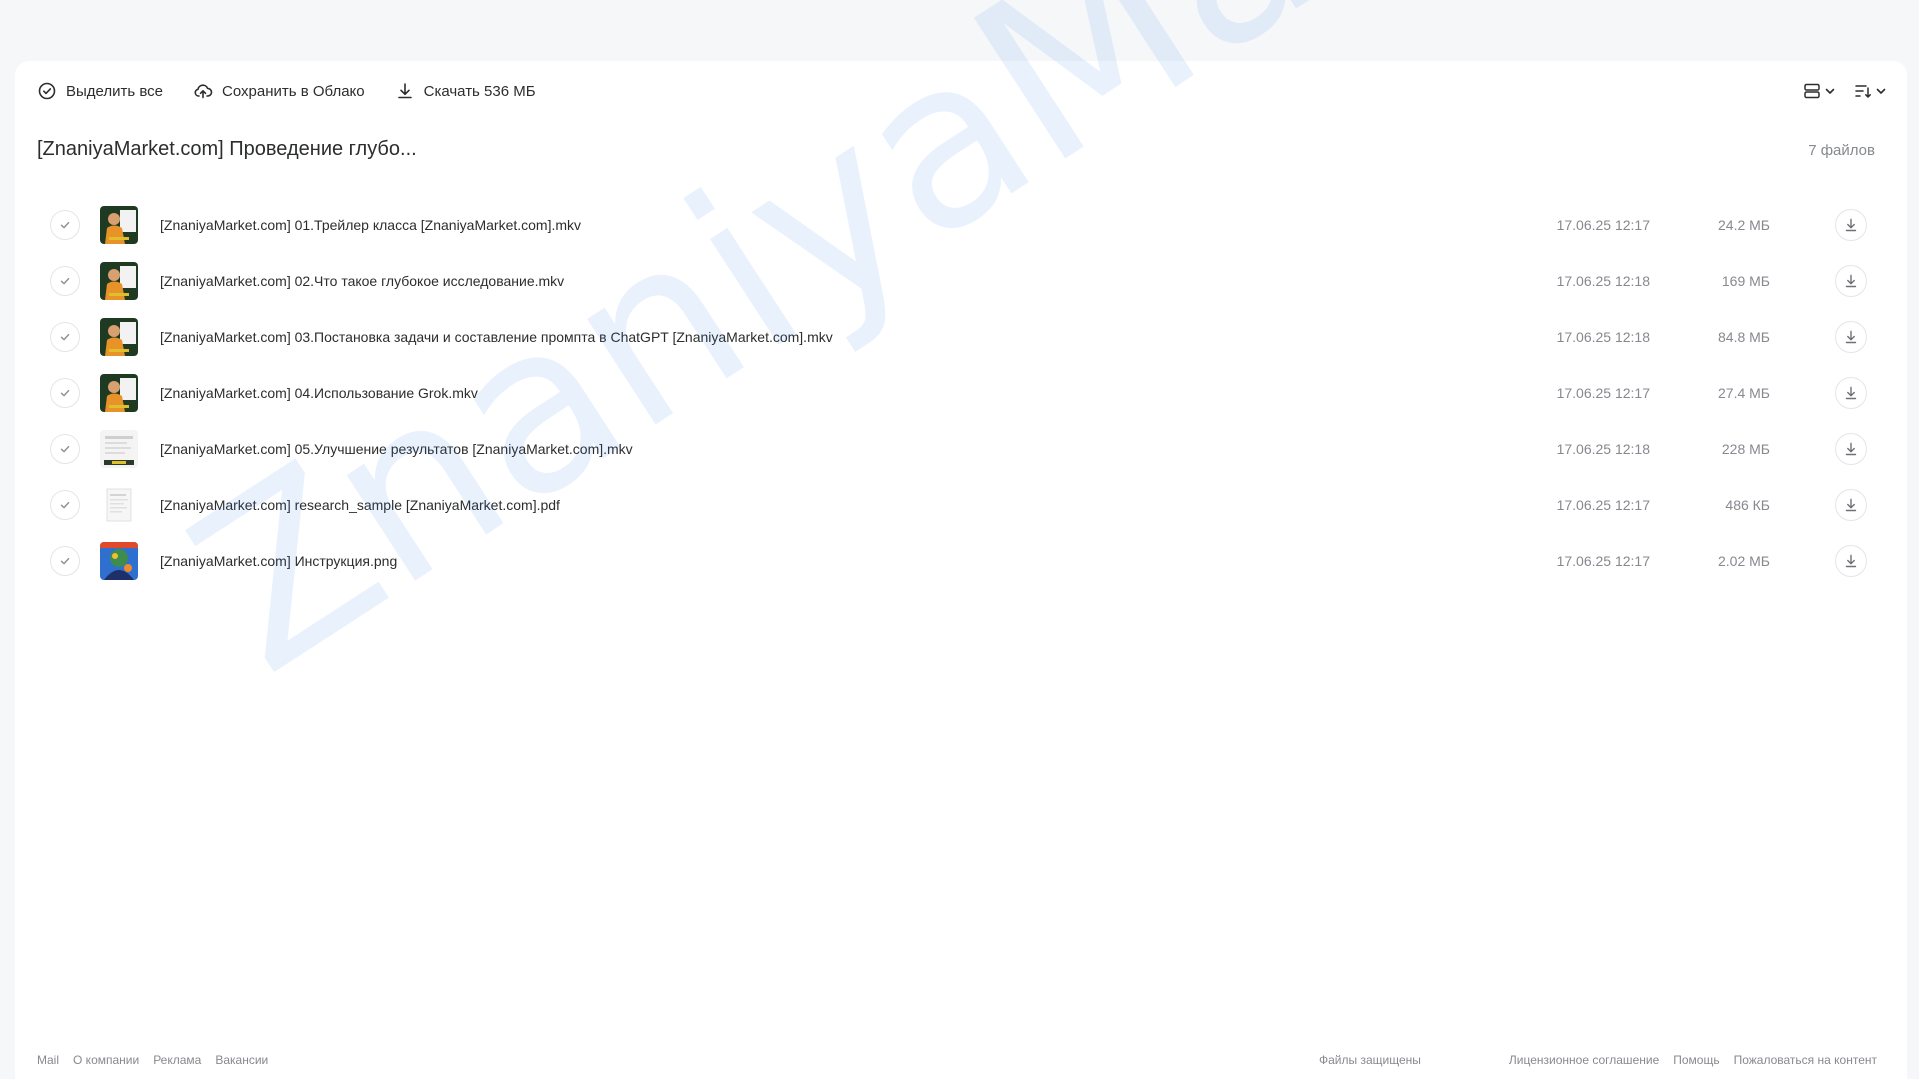  I want to click on file-size: 27.4 МБ, so click(1744, 393).